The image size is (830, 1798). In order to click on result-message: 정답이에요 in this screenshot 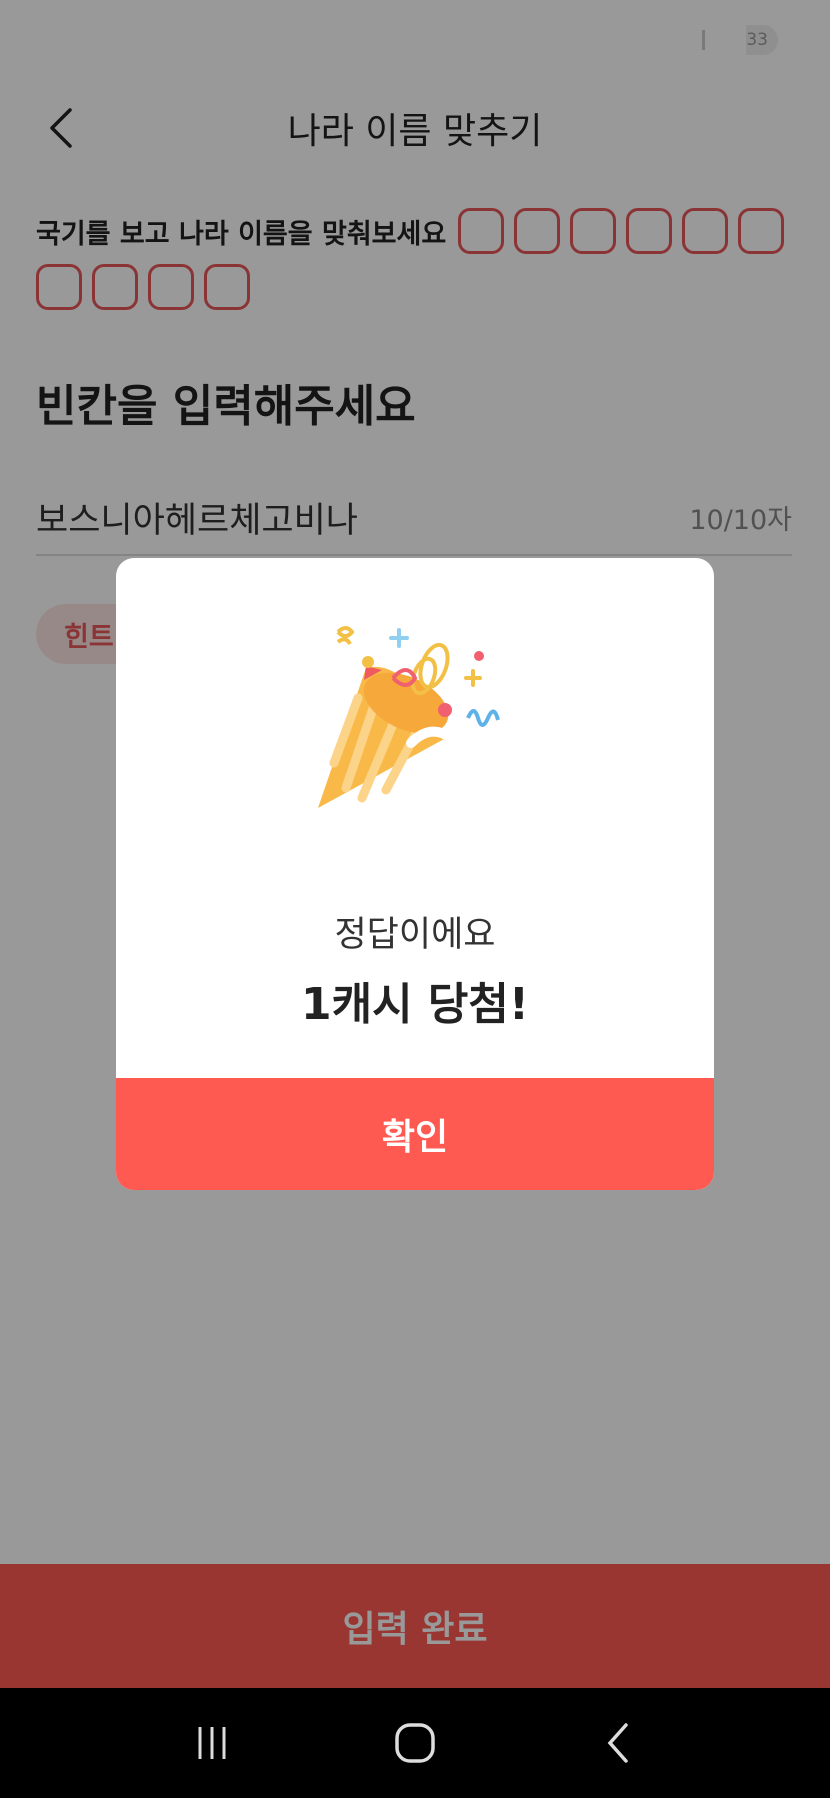, I will do `click(415, 935)`.